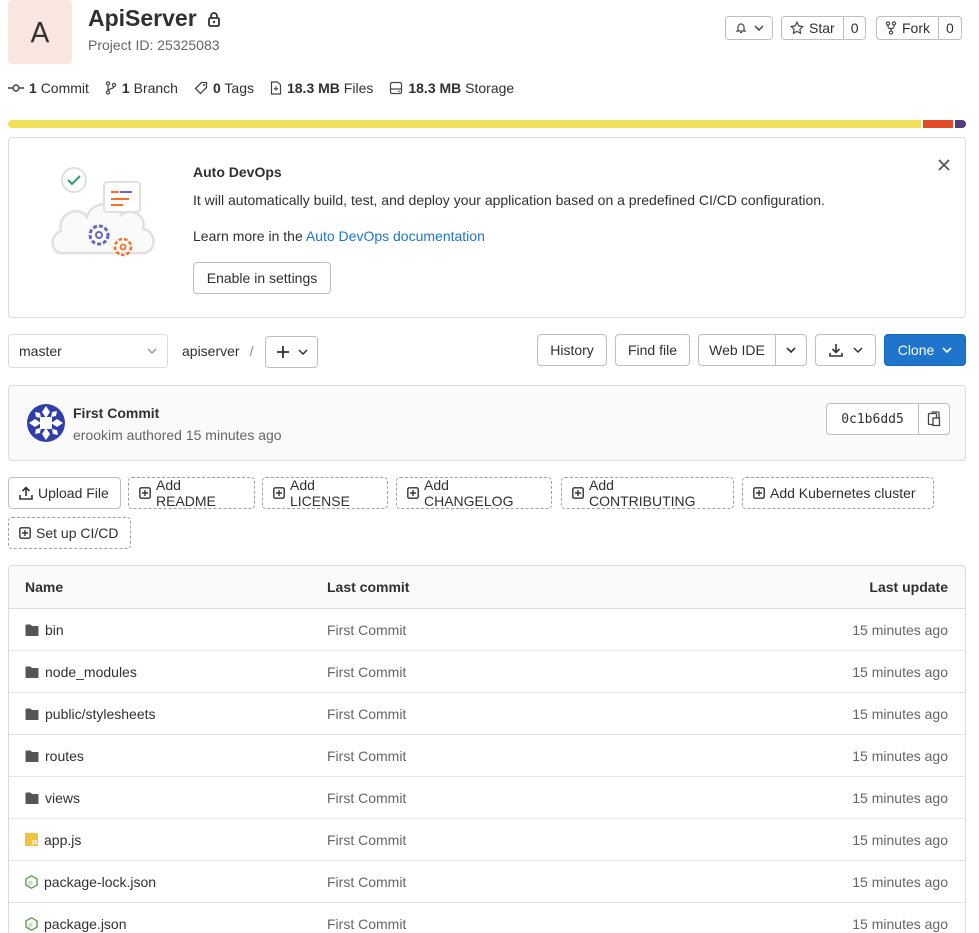 Image resolution: width=979 pixels, height=933 pixels. What do you see at coordinates (749, 28) in the screenshot?
I see `notification-dropdown` at bounding box center [749, 28].